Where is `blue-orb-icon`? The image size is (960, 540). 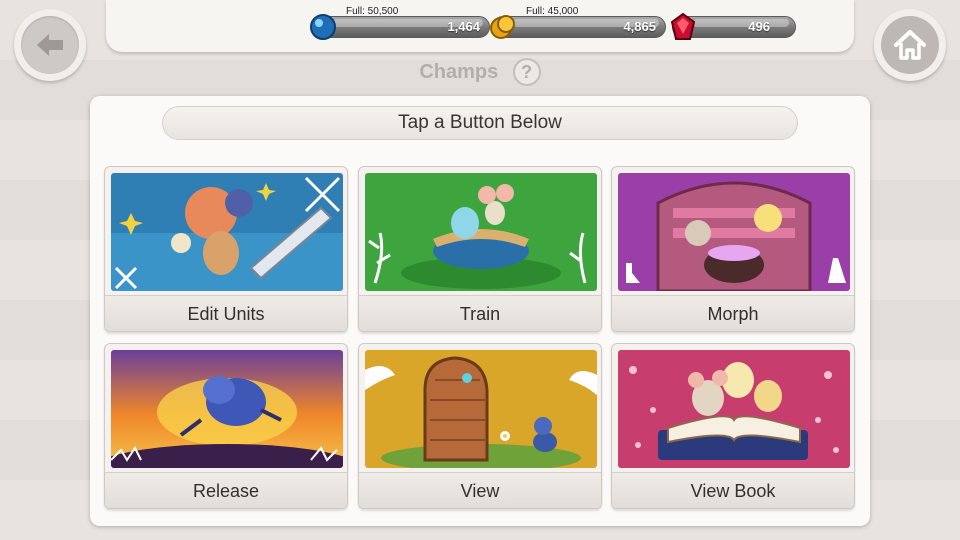
blue-orb-icon is located at coordinates (323, 27).